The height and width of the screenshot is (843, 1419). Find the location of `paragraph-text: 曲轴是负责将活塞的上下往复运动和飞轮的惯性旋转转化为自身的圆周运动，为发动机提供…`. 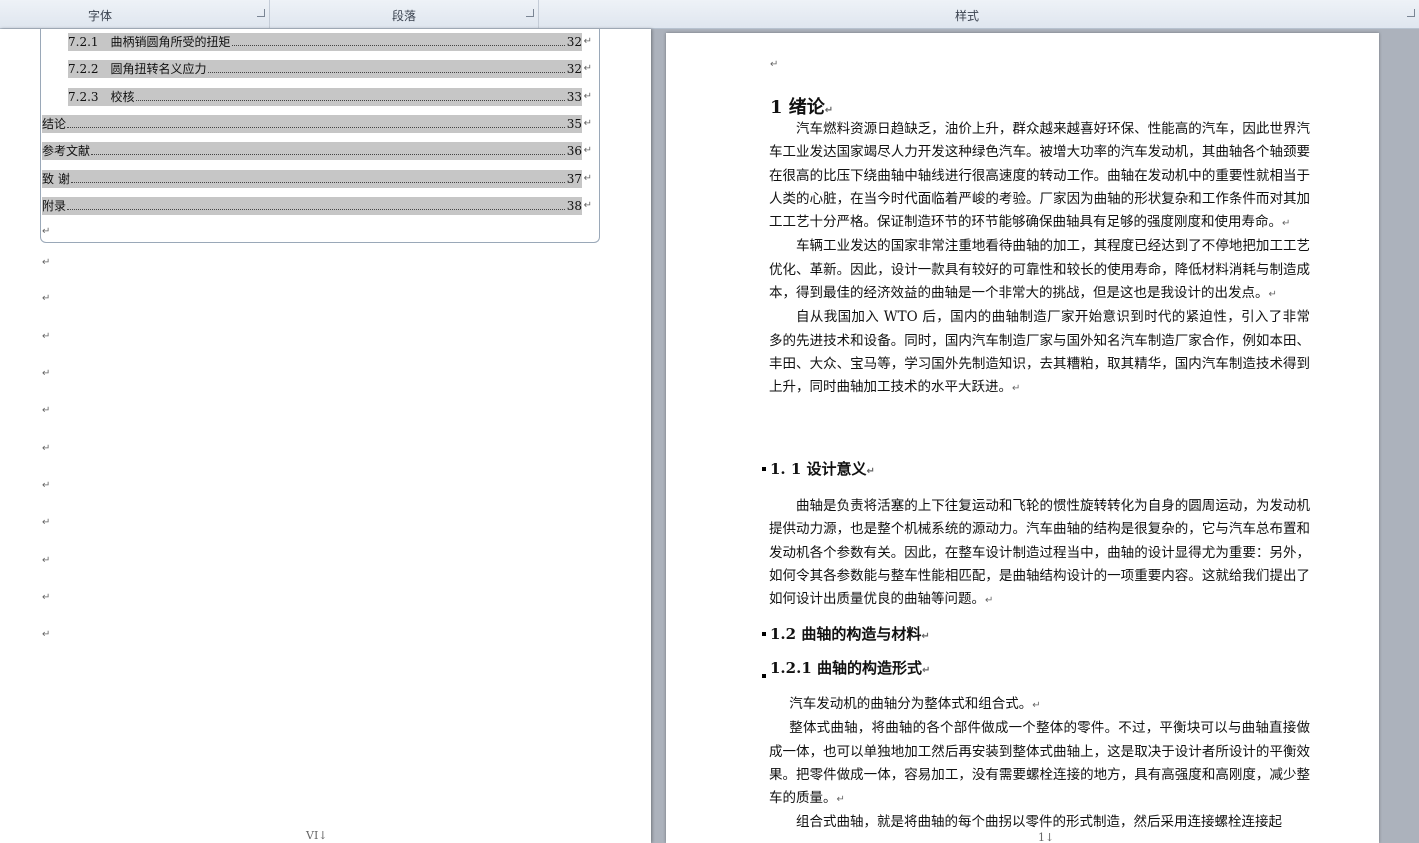

paragraph-text: 曲轴是负责将活塞的上下往复运动和飞轮的惯性旋转转化为自身的圆周运动，为发动机提供… is located at coordinates (1039, 553).